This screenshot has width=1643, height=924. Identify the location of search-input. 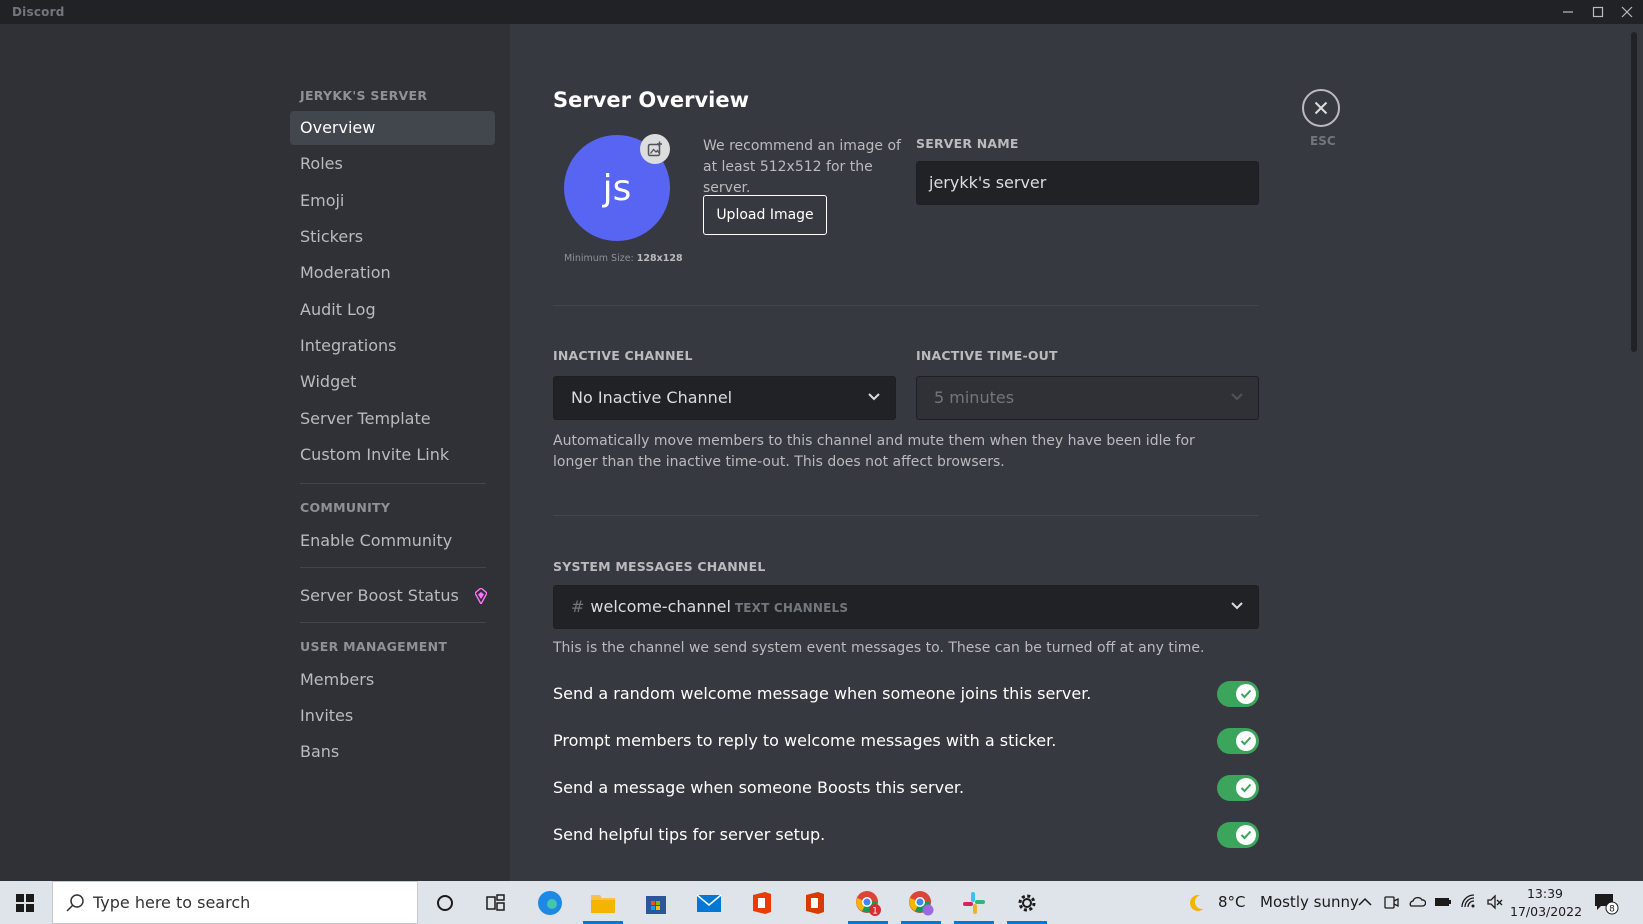
(248, 902).